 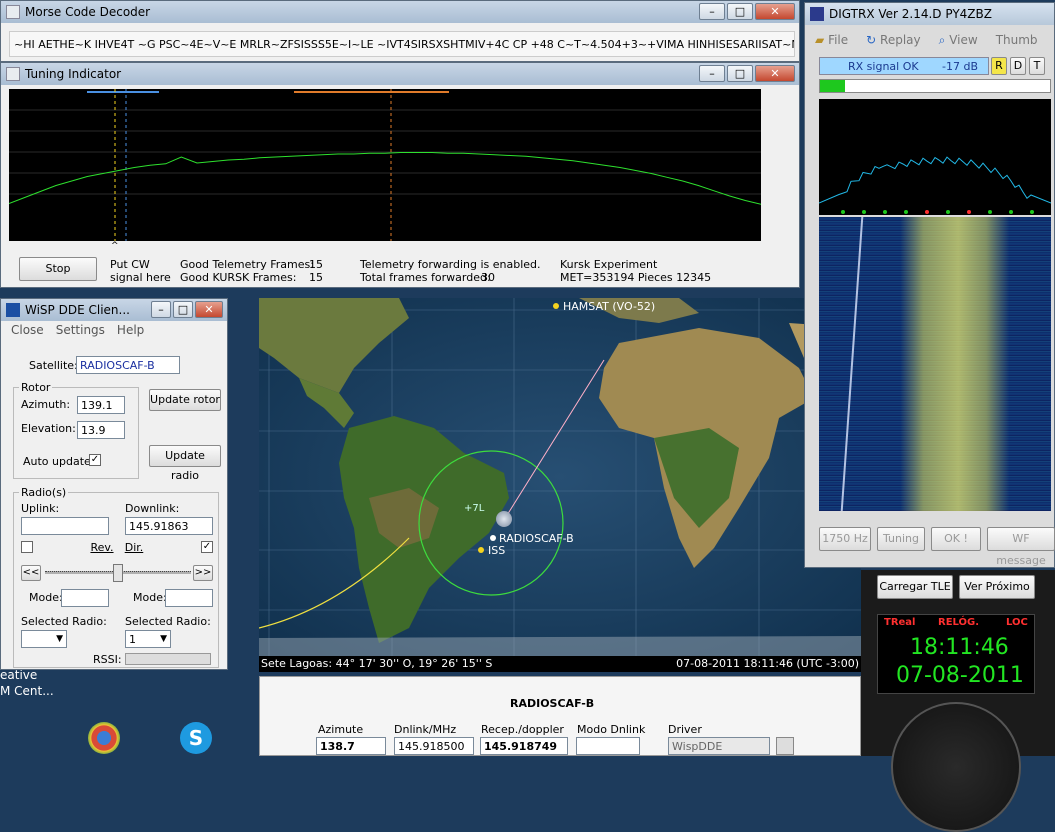 What do you see at coordinates (942, 40) in the screenshot?
I see `search-icon: ⌕` at bounding box center [942, 40].